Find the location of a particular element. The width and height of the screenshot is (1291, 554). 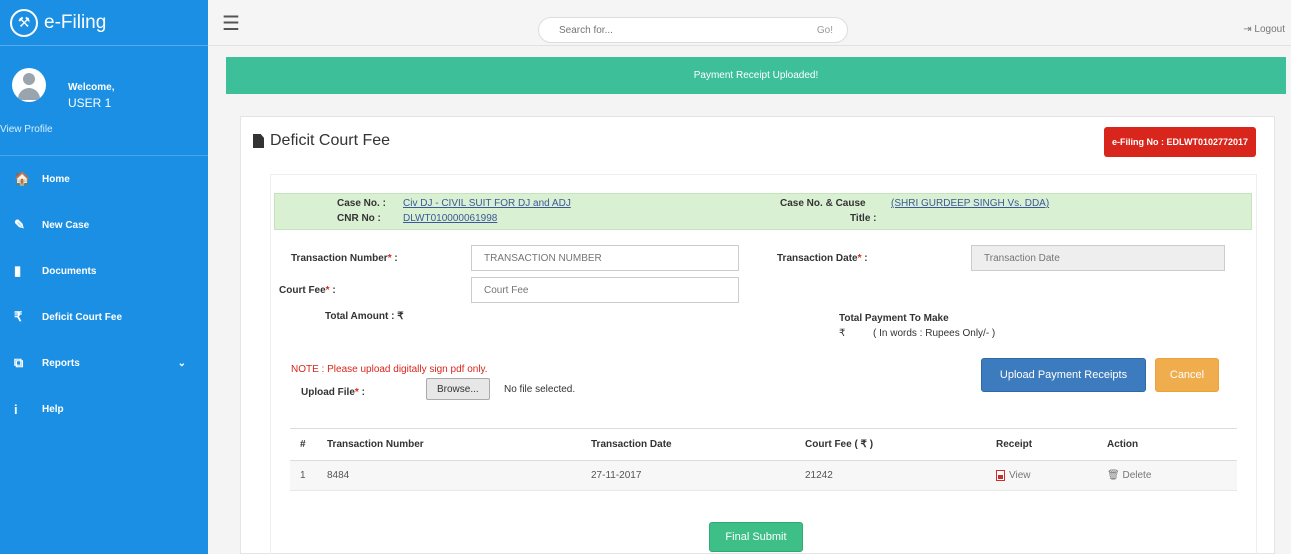

txn-number-label: Transaction Number* : is located at coordinates (344, 258).